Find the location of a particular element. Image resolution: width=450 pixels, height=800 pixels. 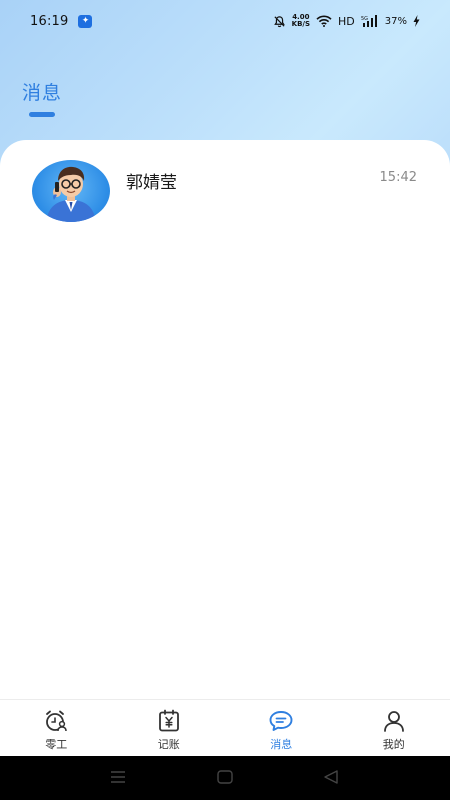

tab-ledger: 记账 is located at coordinates (169, 728).